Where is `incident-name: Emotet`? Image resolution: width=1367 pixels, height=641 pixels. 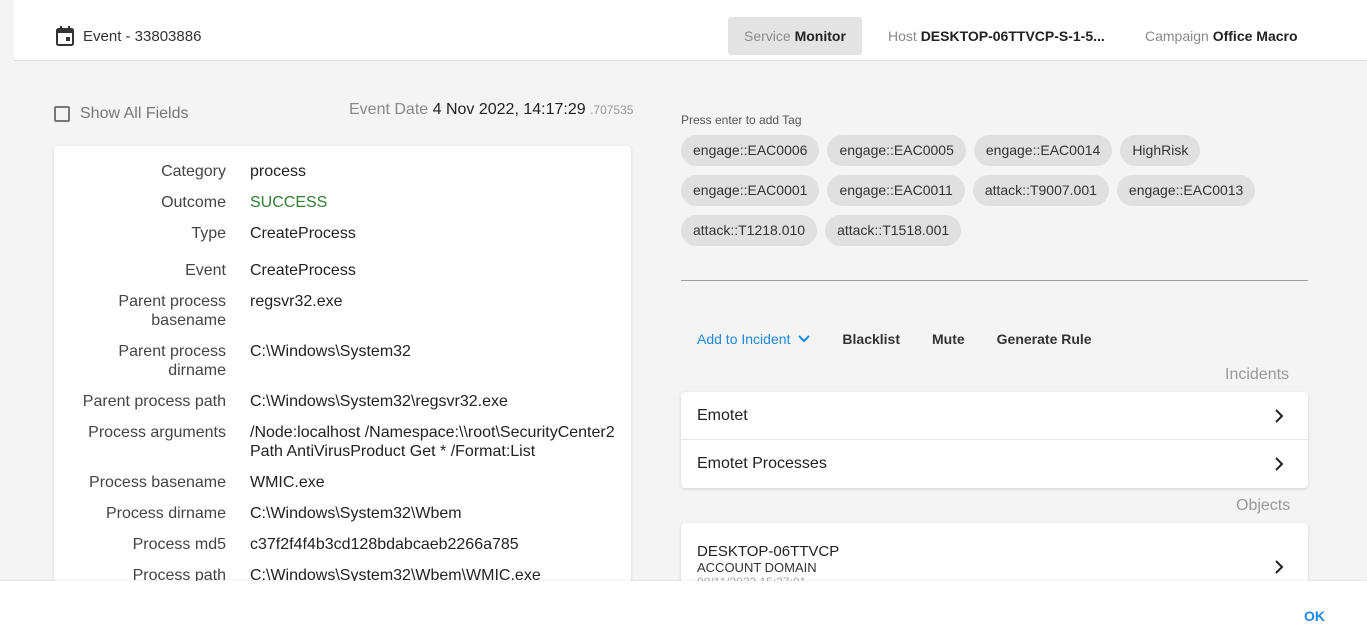 incident-name: Emotet is located at coordinates (722, 415).